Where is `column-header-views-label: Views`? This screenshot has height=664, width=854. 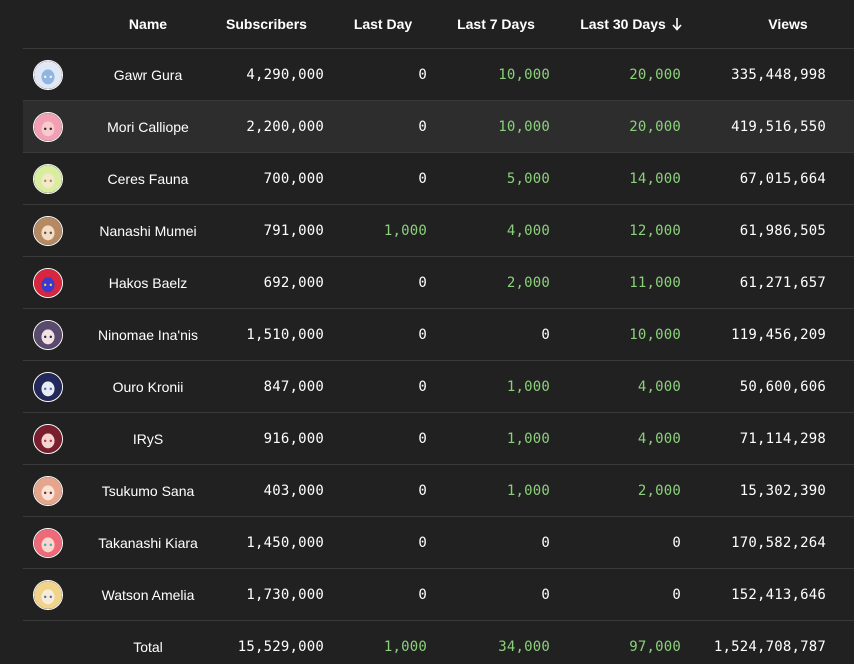 column-header-views-label: Views is located at coordinates (788, 24).